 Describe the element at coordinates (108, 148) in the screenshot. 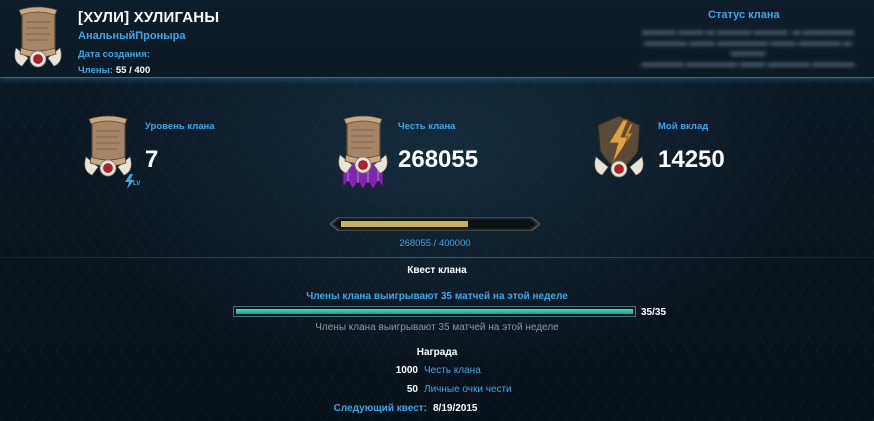

I see `clan-level-crest-icon` at that location.